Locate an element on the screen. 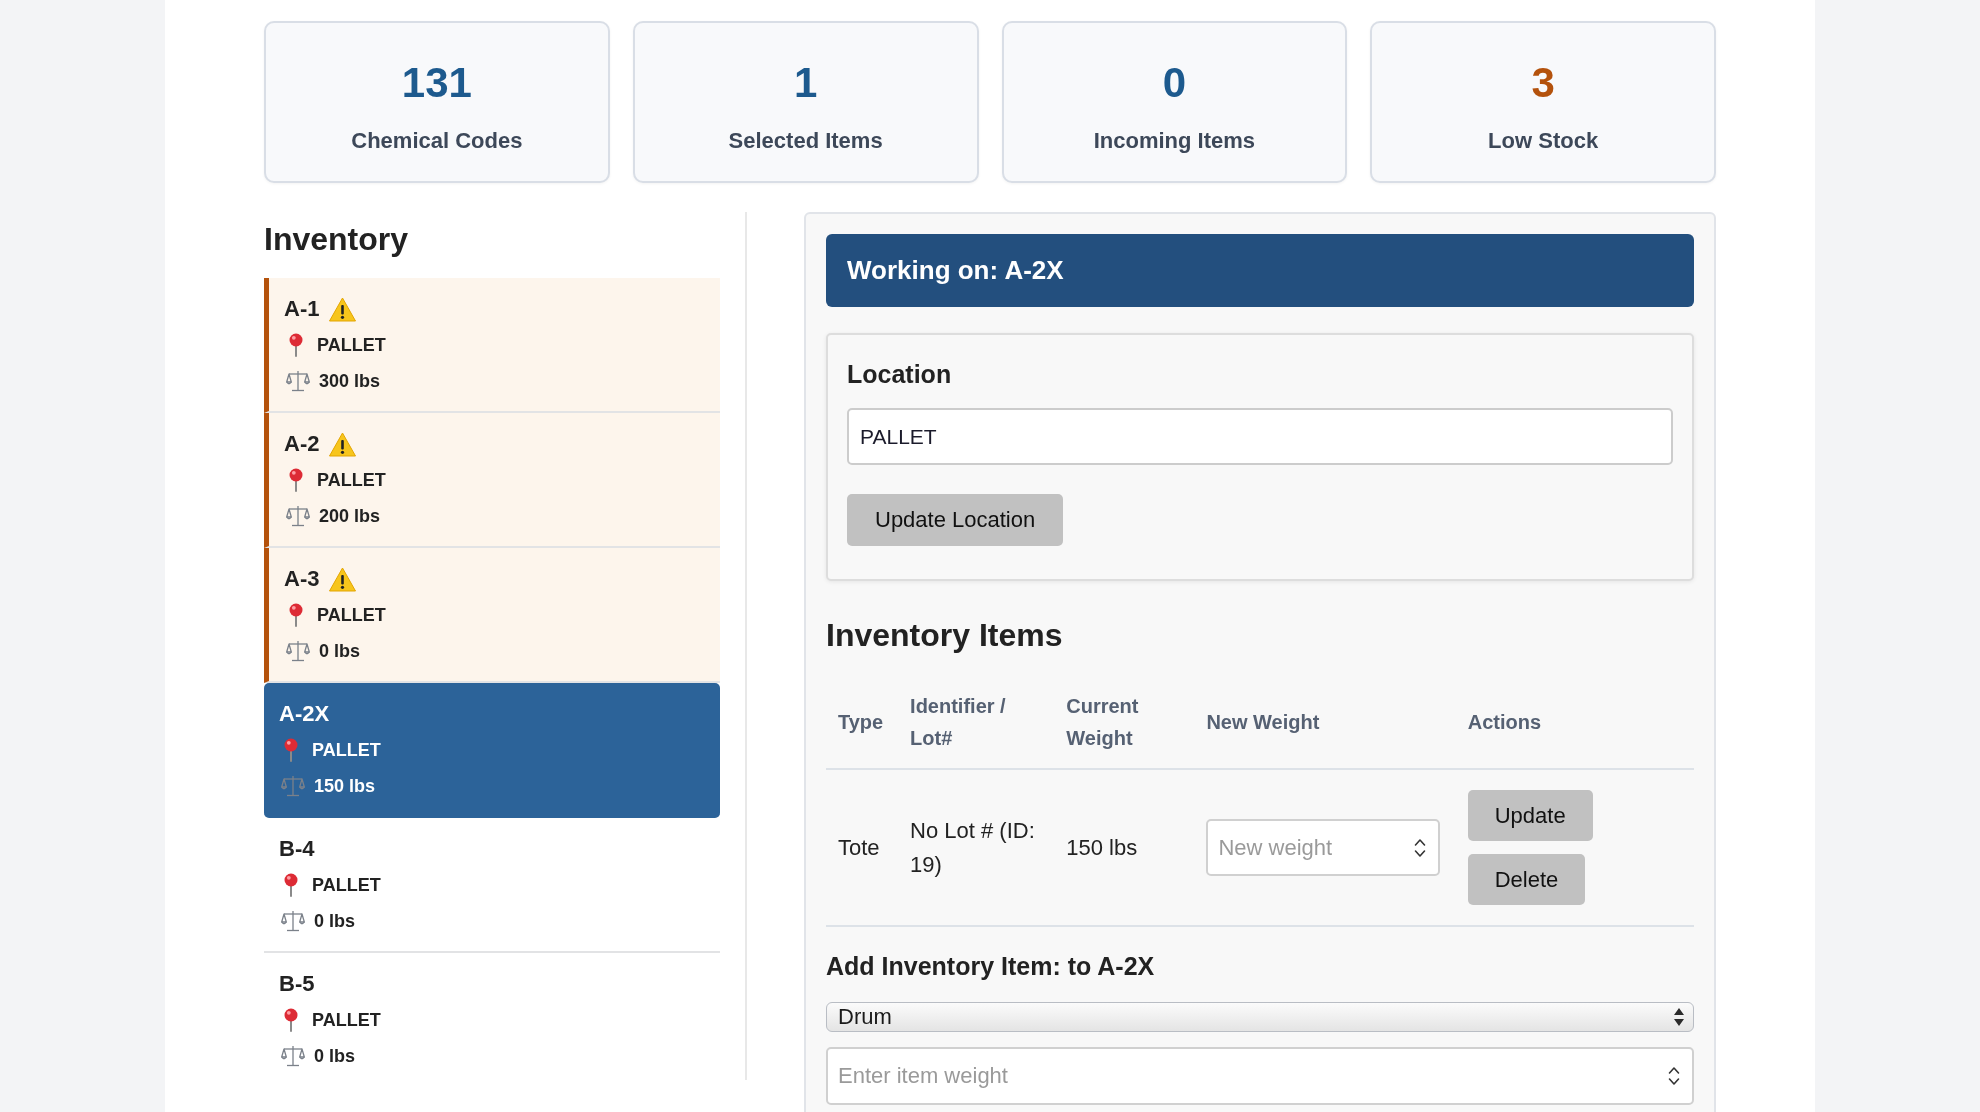 The image size is (1980, 1112). select-arrows-icon is located at coordinates (1679, 1017).